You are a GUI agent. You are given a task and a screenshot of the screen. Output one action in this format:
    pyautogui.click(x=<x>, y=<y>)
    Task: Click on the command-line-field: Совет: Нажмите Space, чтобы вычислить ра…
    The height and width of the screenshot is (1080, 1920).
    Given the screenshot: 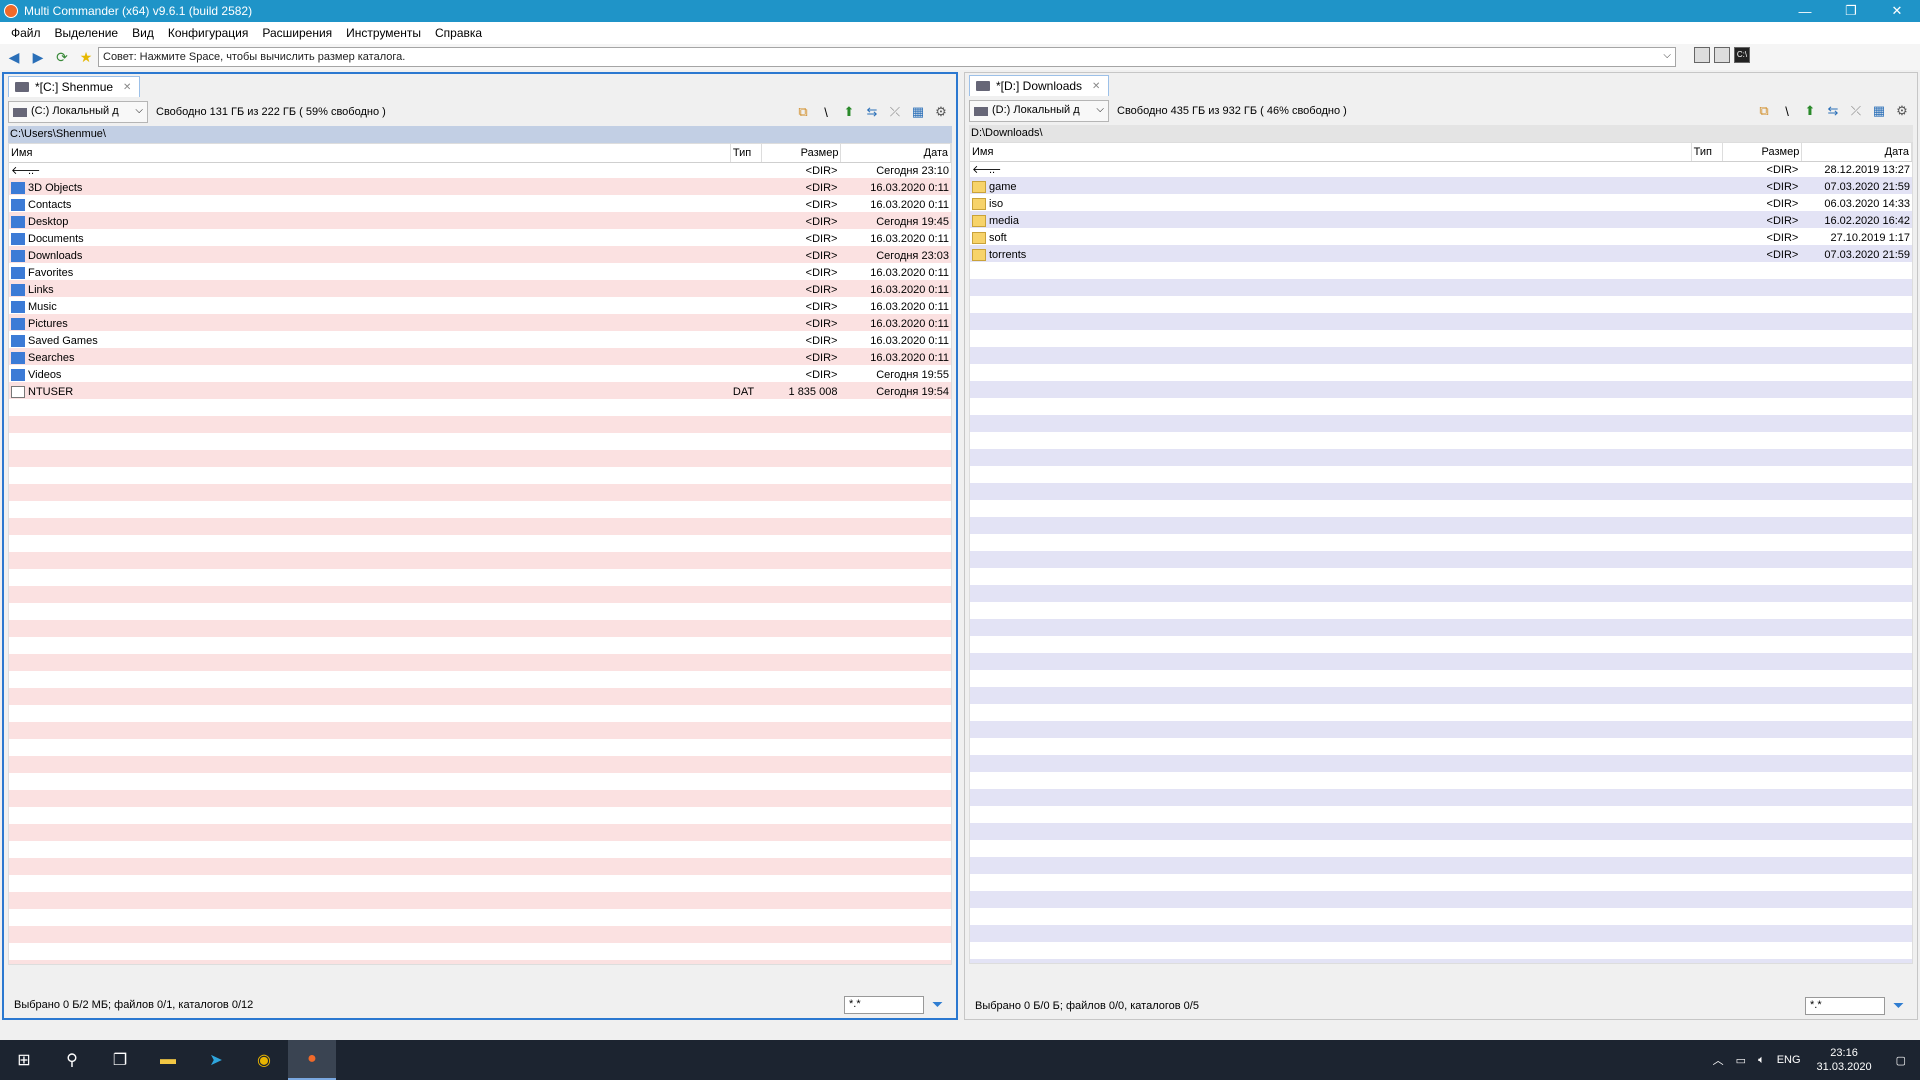 What is the action you would take?
    pyautogui.click(x=887, y=57)
    